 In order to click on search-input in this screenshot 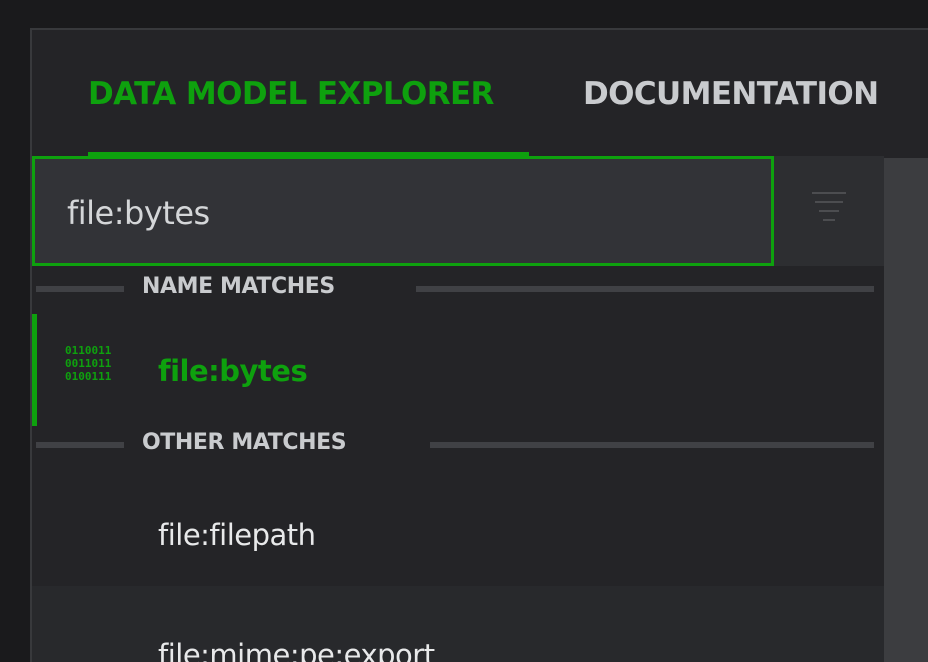, I will do `click(367, 213)`.